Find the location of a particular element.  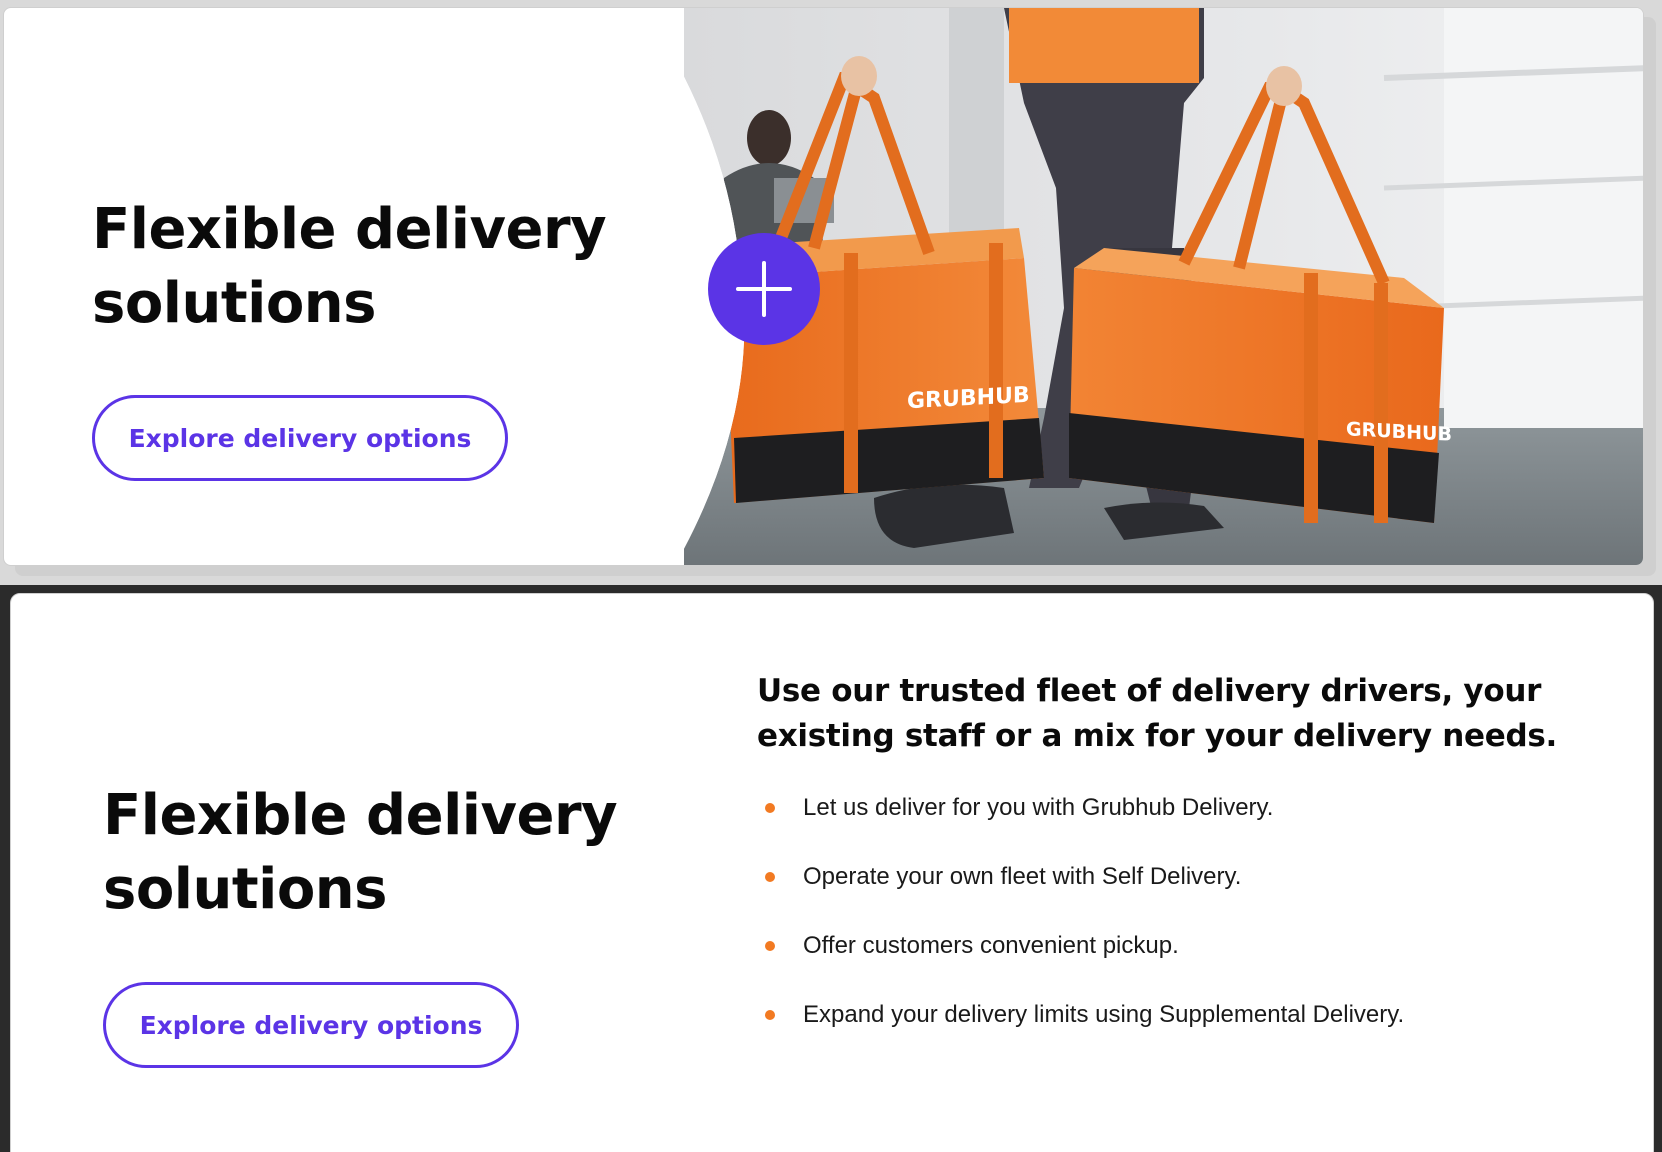

list-item: Offer customers convenient pickup. is located at coordinates (1187, 965).